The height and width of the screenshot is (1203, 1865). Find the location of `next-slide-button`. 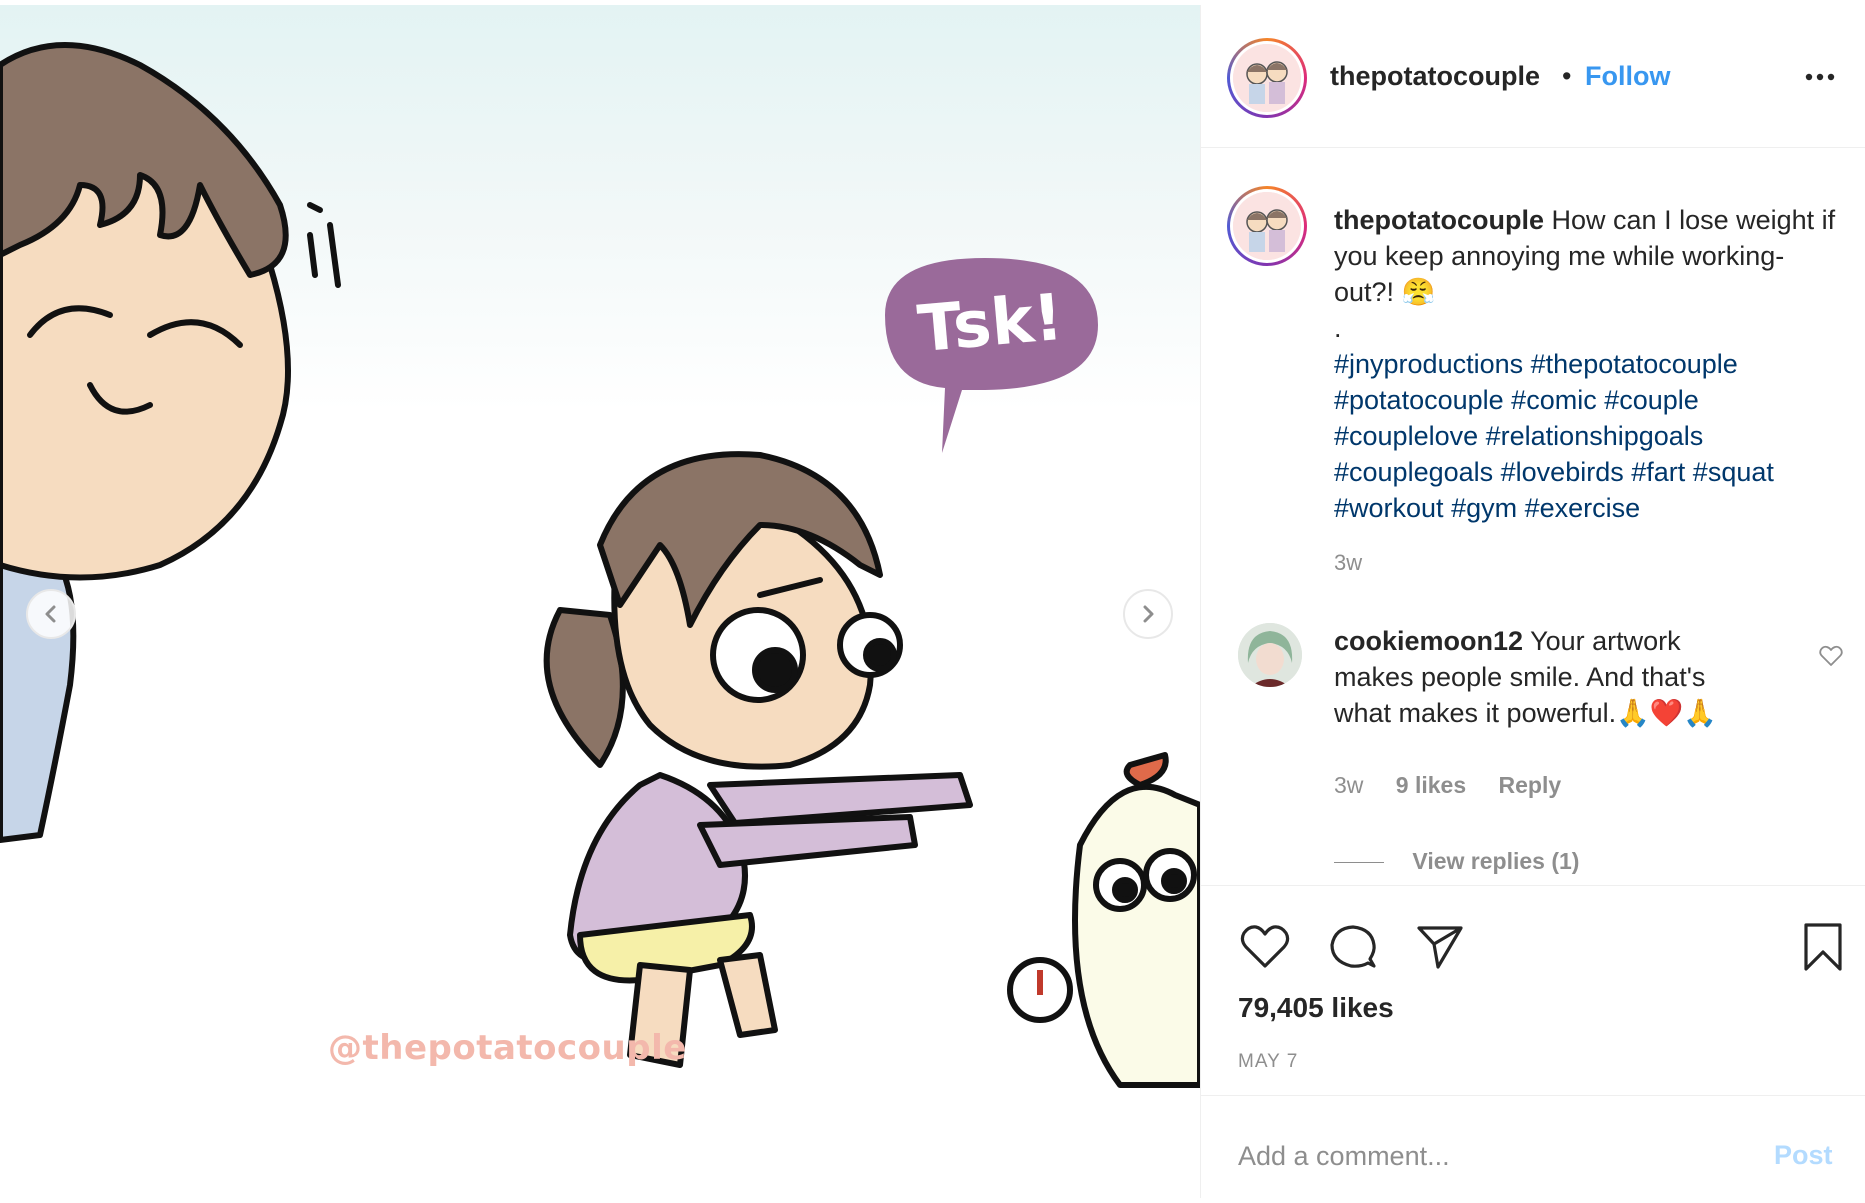

next-slide-button is located at coordinates (1148, 614).